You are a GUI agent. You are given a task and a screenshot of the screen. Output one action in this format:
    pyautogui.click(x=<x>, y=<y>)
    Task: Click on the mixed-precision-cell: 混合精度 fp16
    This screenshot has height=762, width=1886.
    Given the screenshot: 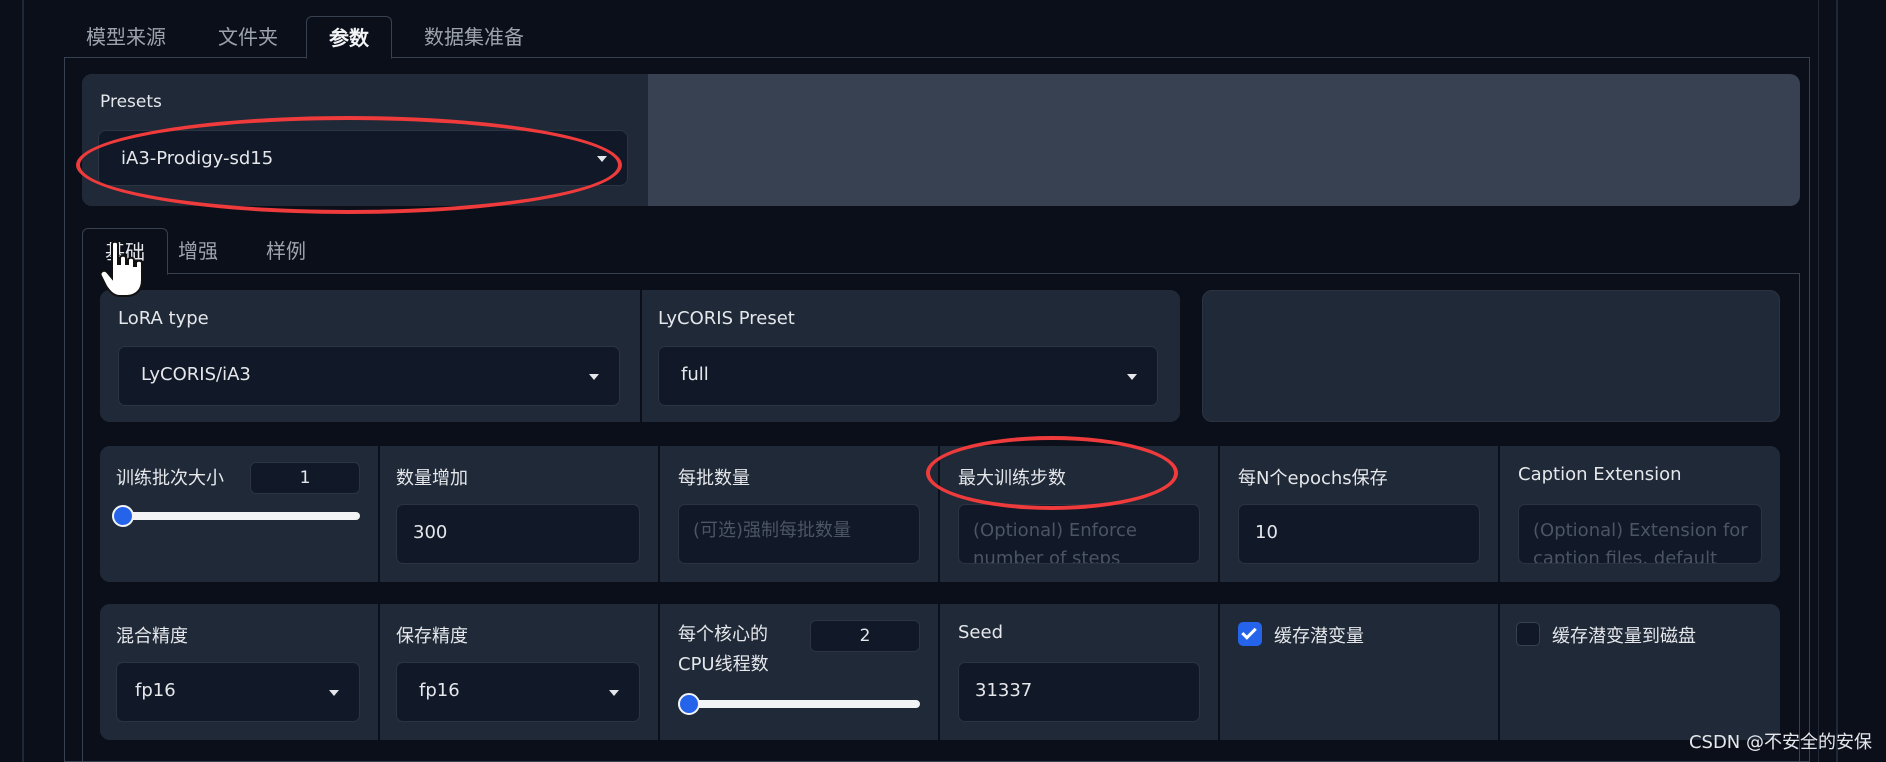 What is the action you would take?
    pyautogui.click(x=239, y=672)
    